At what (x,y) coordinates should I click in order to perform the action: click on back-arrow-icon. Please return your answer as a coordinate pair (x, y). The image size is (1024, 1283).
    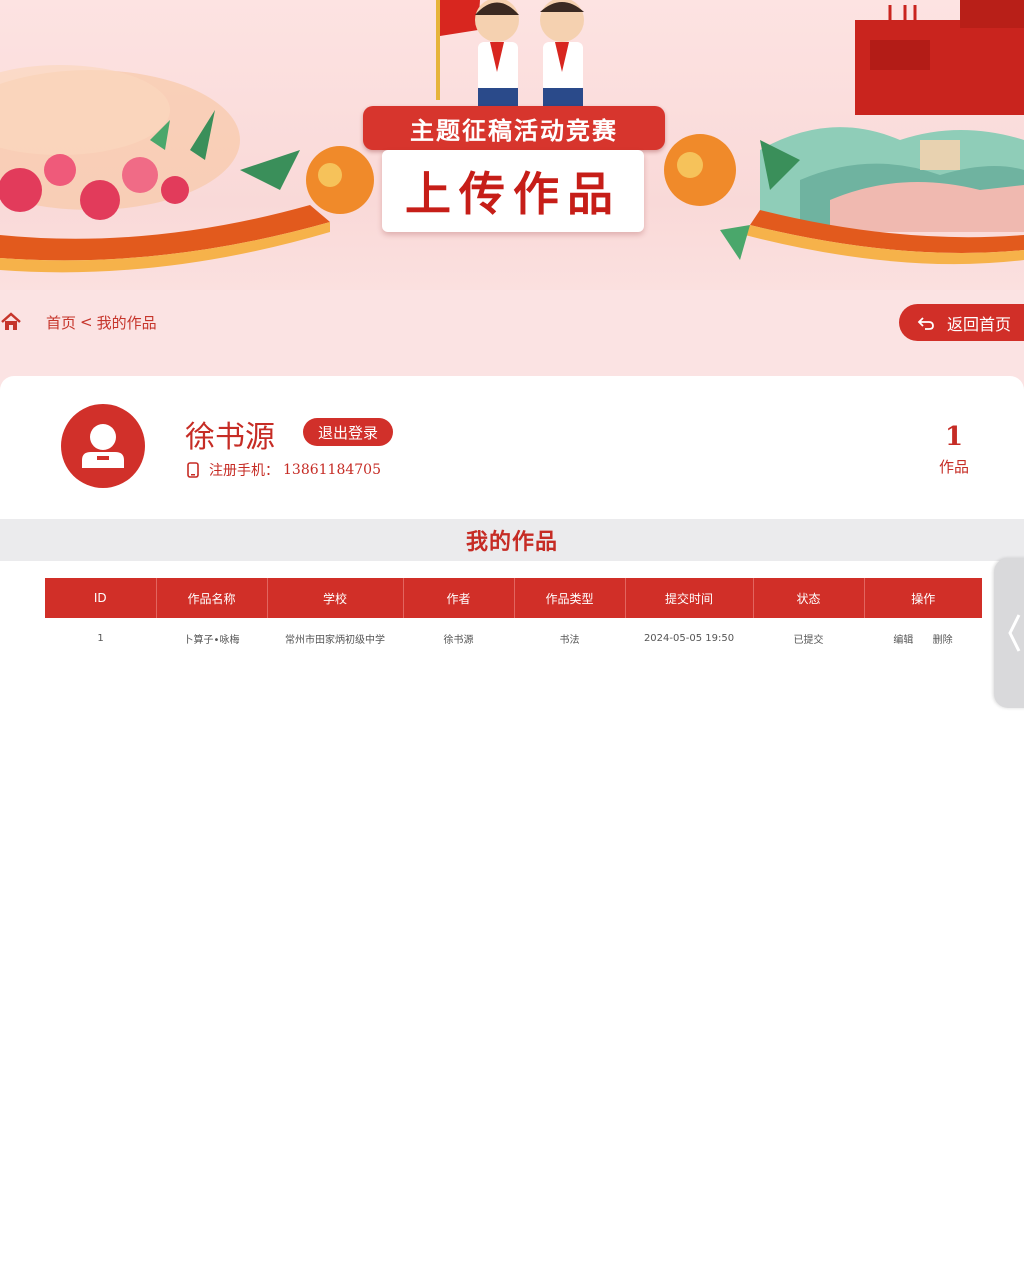
    Looking at the image, I should click on (925, 323).